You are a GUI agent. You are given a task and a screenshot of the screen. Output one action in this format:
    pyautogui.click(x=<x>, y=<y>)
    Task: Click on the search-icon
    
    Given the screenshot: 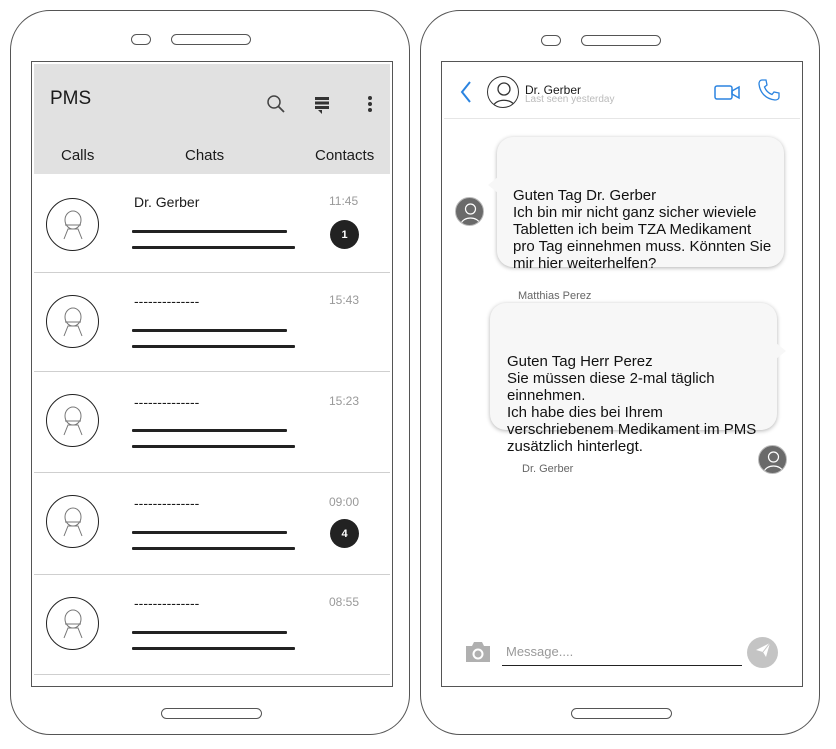 What is the action you would take?
    pyautogui.click(x=276, y=106)
    